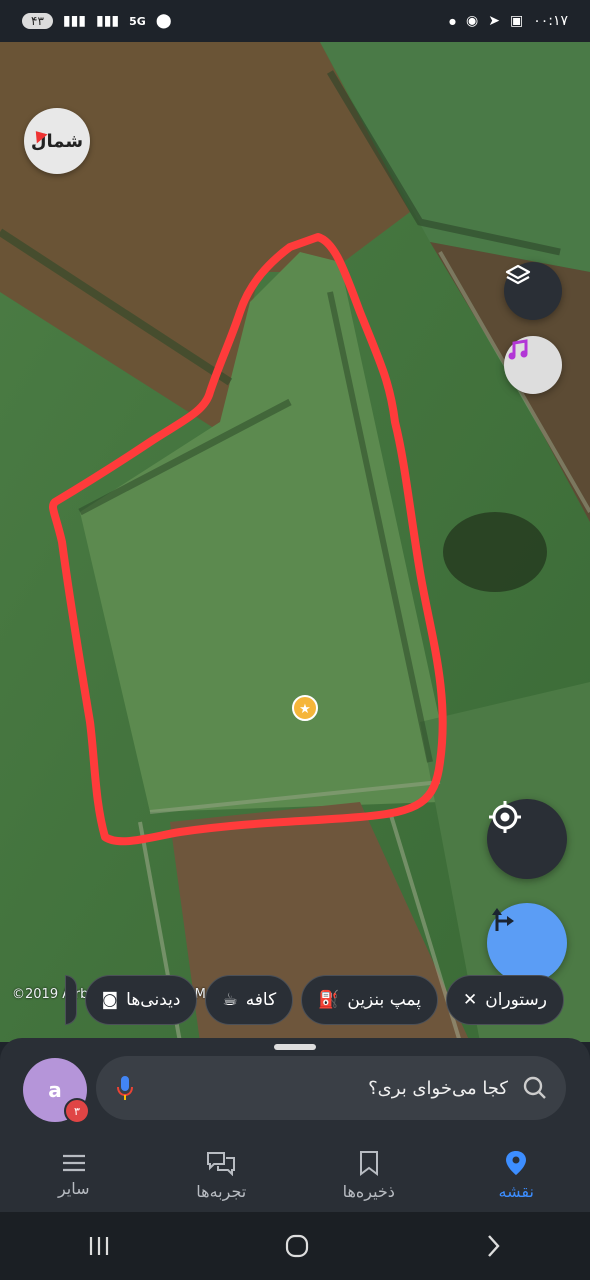 Image resolution: width=590 pixels, height=1280 pixels. Describe the element at coordinates (221, 1163) in the screenshot. I see `chat-bubbles-icon` at that location.